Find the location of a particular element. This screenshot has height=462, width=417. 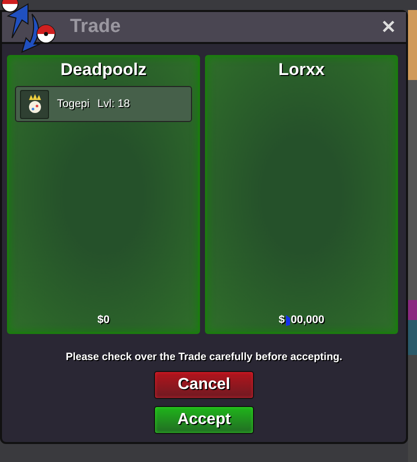

item-name: Togepi is located at coordinates (73, 104).